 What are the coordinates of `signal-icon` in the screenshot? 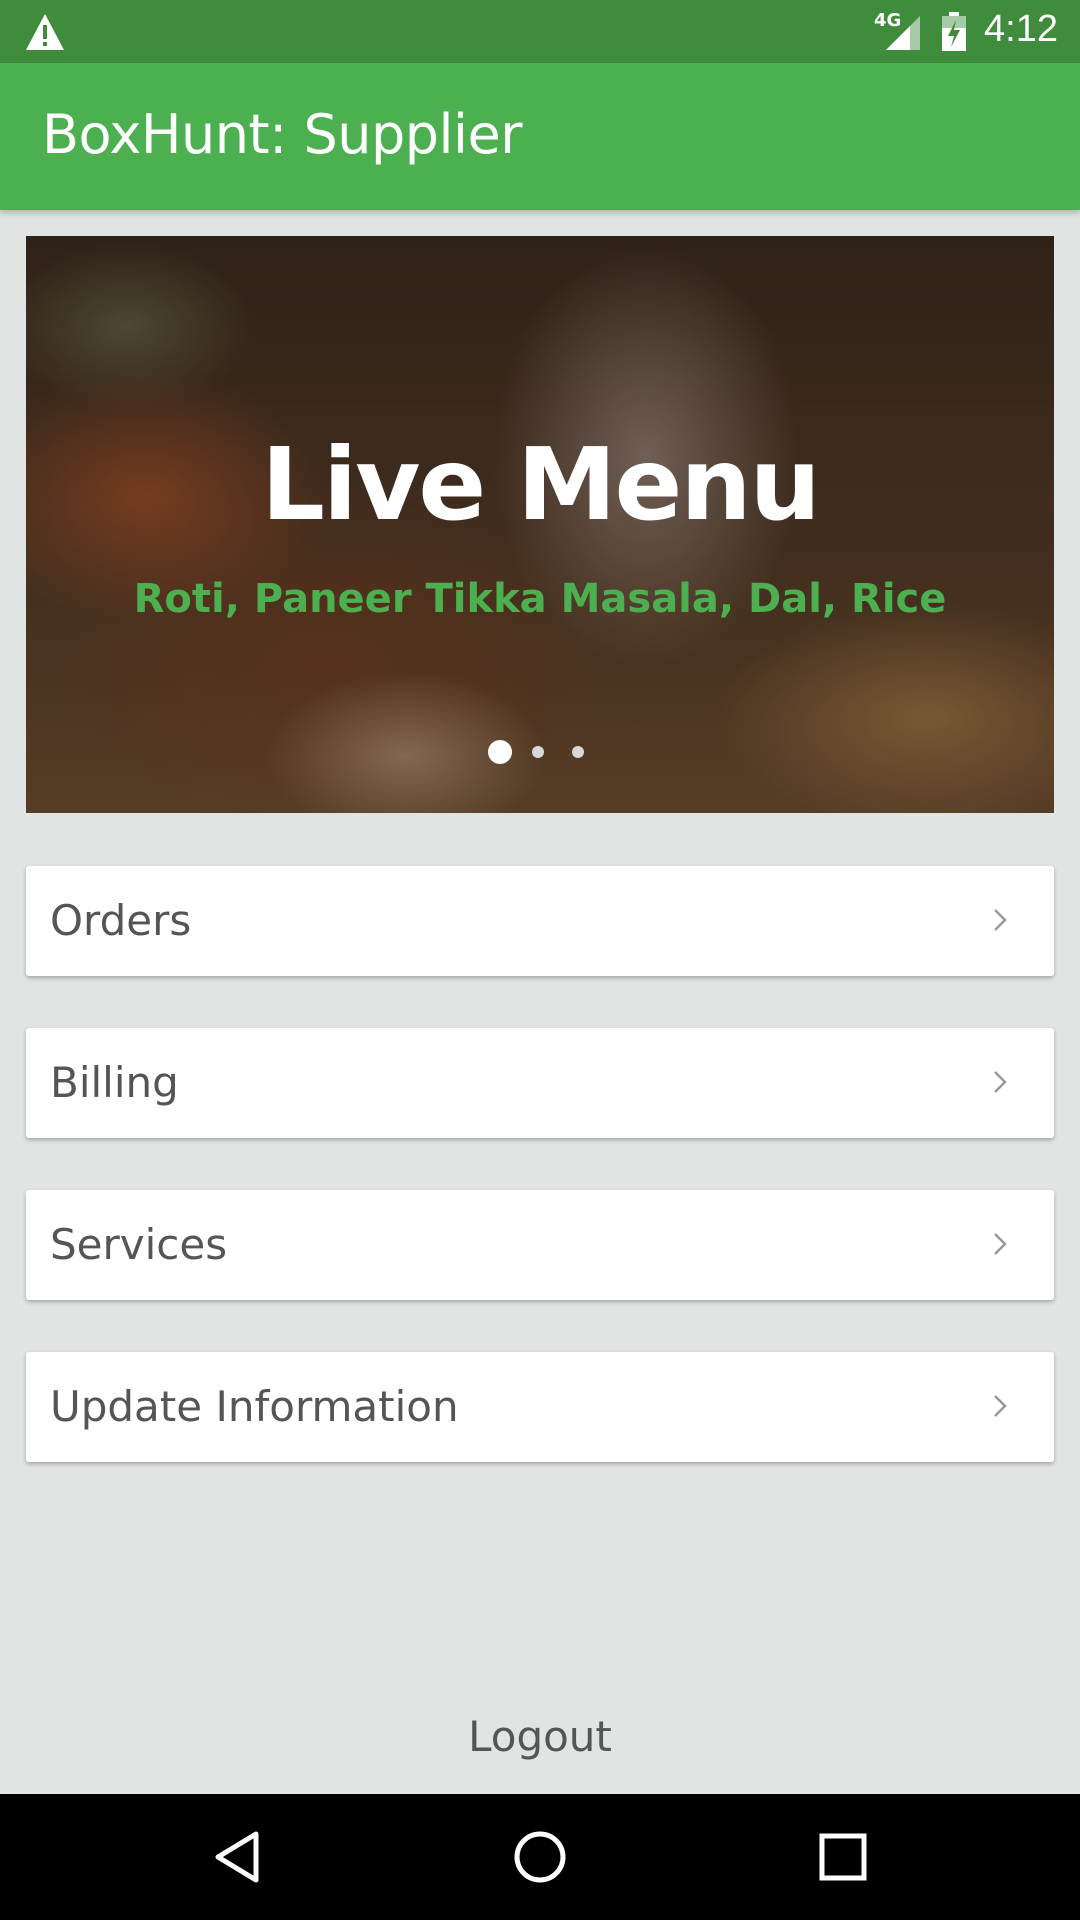 It's located at (903, 33).